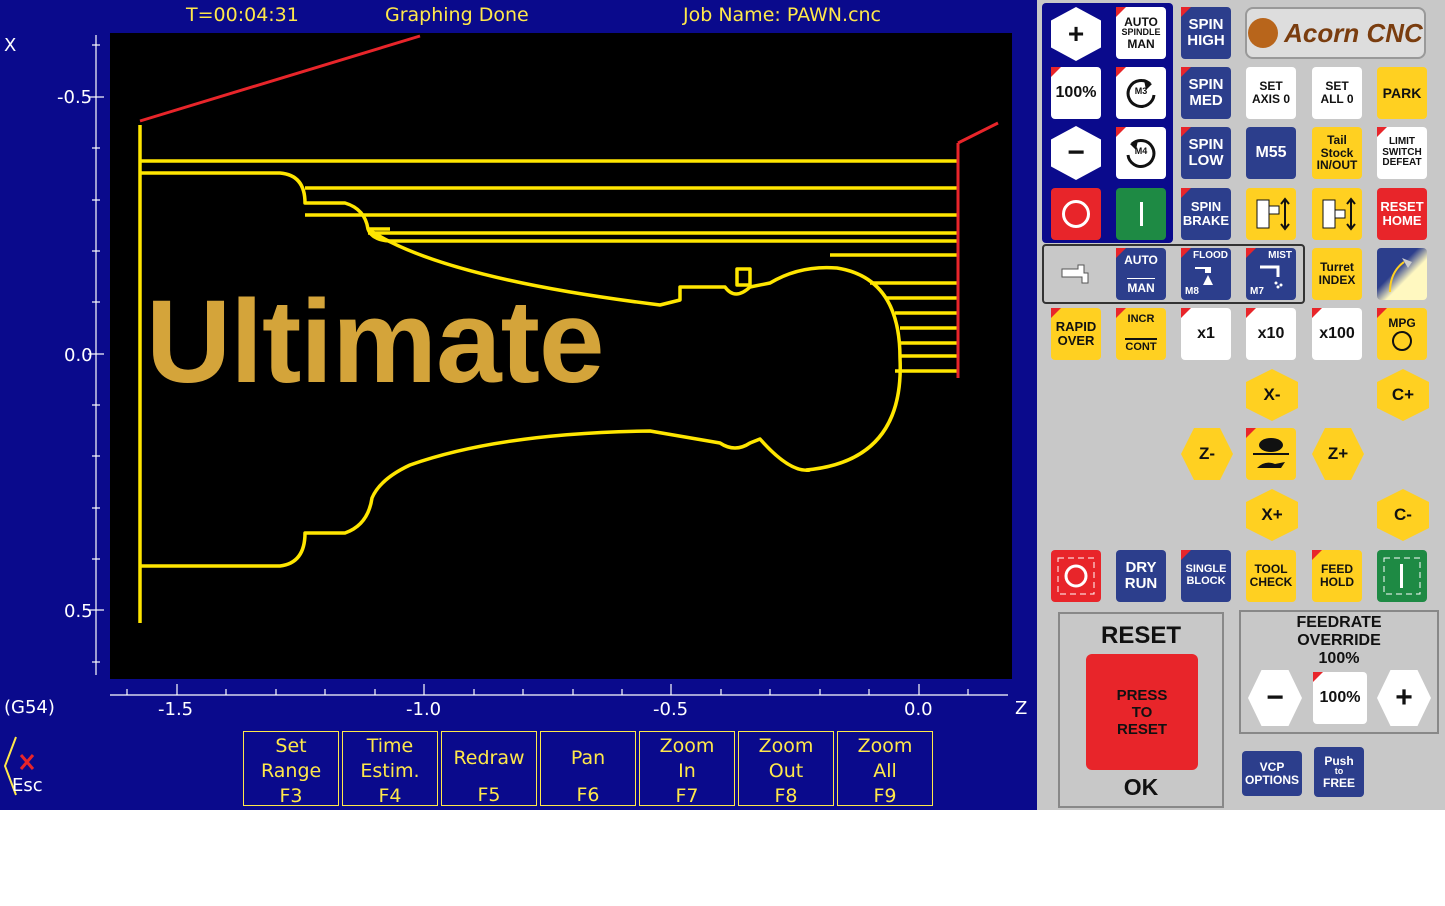 This screenshot has width=1445, height=906. I want to click on m55-button: M55, so click(1271, 153).